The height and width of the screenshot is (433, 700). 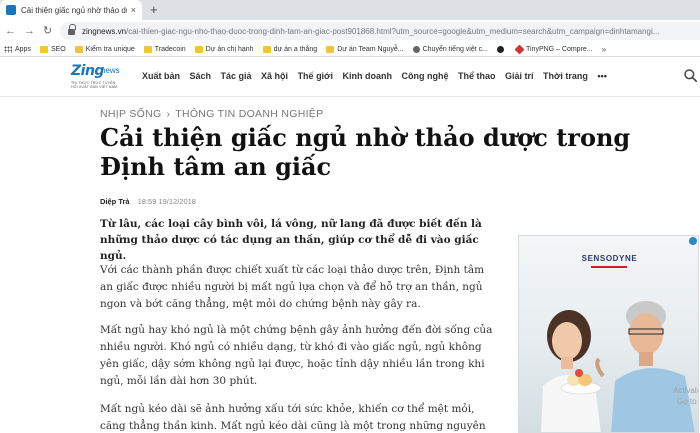 I want to click on globe-icon, so click(x=416, y=49).